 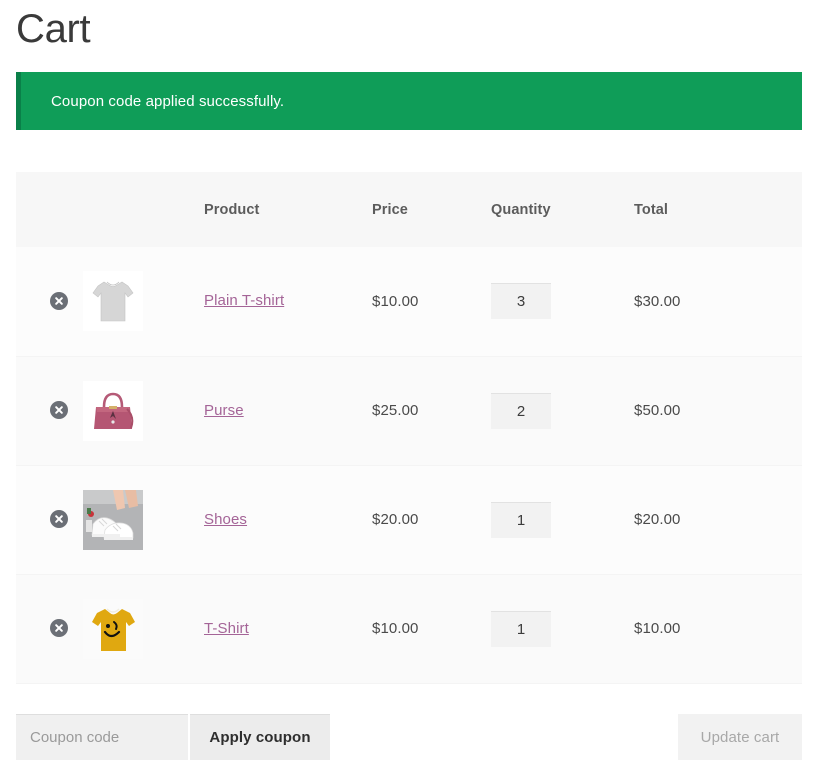 I want to click on product-price: $25.00, so click(x=395, y=410).